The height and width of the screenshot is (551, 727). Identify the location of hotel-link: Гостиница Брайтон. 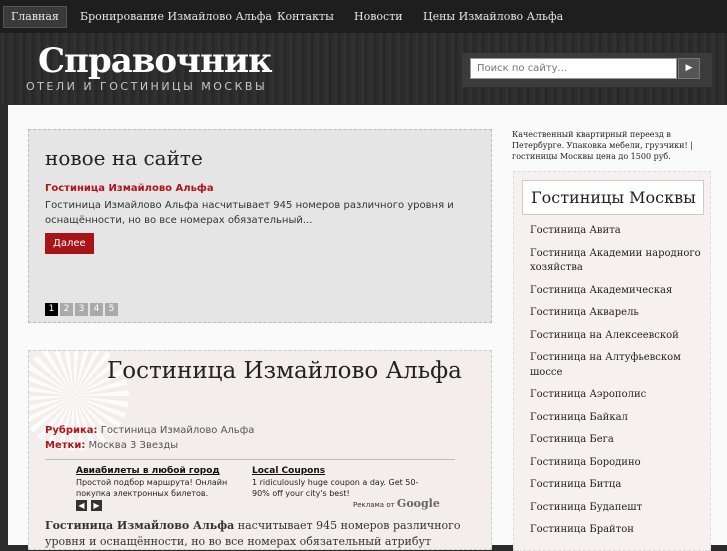
(618, 530).